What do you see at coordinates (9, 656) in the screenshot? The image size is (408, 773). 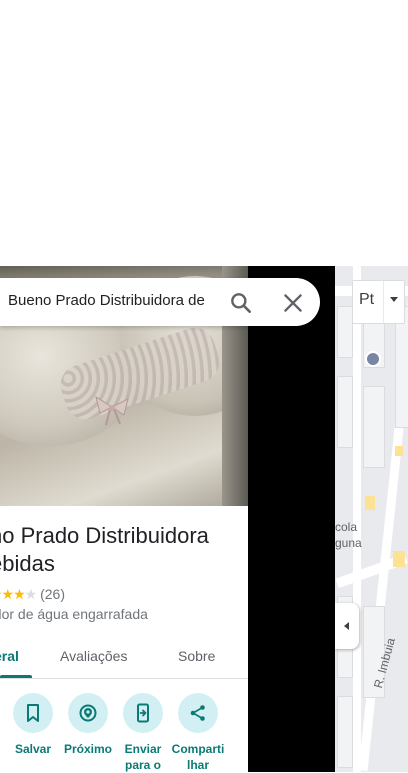 I see `tab-overview: eral` at bounding box center [9, 656].